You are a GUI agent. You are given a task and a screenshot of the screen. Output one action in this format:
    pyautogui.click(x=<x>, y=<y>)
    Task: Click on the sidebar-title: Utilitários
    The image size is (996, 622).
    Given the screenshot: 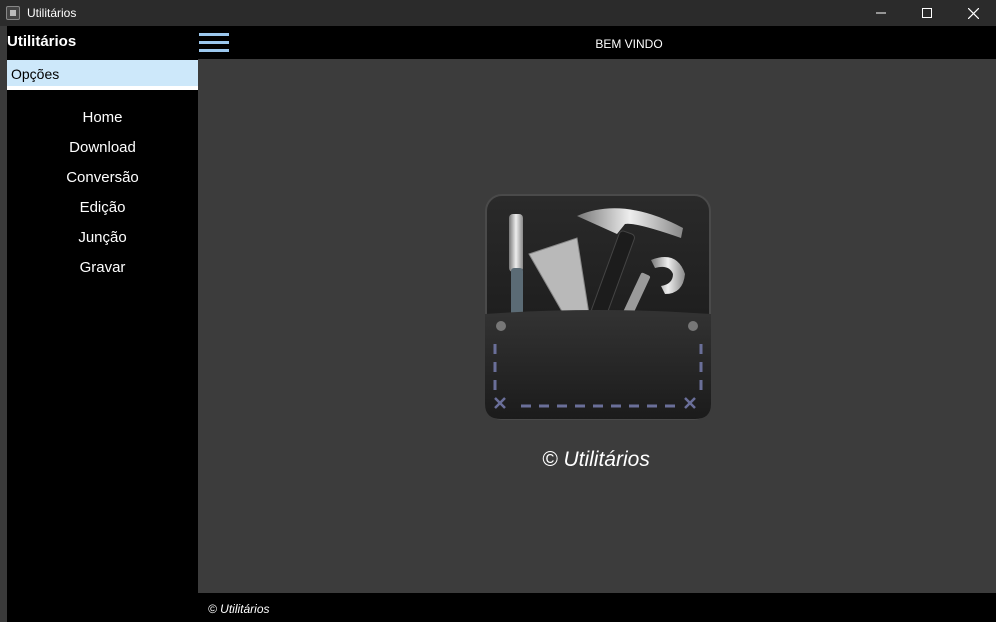 What is the action you would take?
    pyautogui.click(x=42, y=41)
    